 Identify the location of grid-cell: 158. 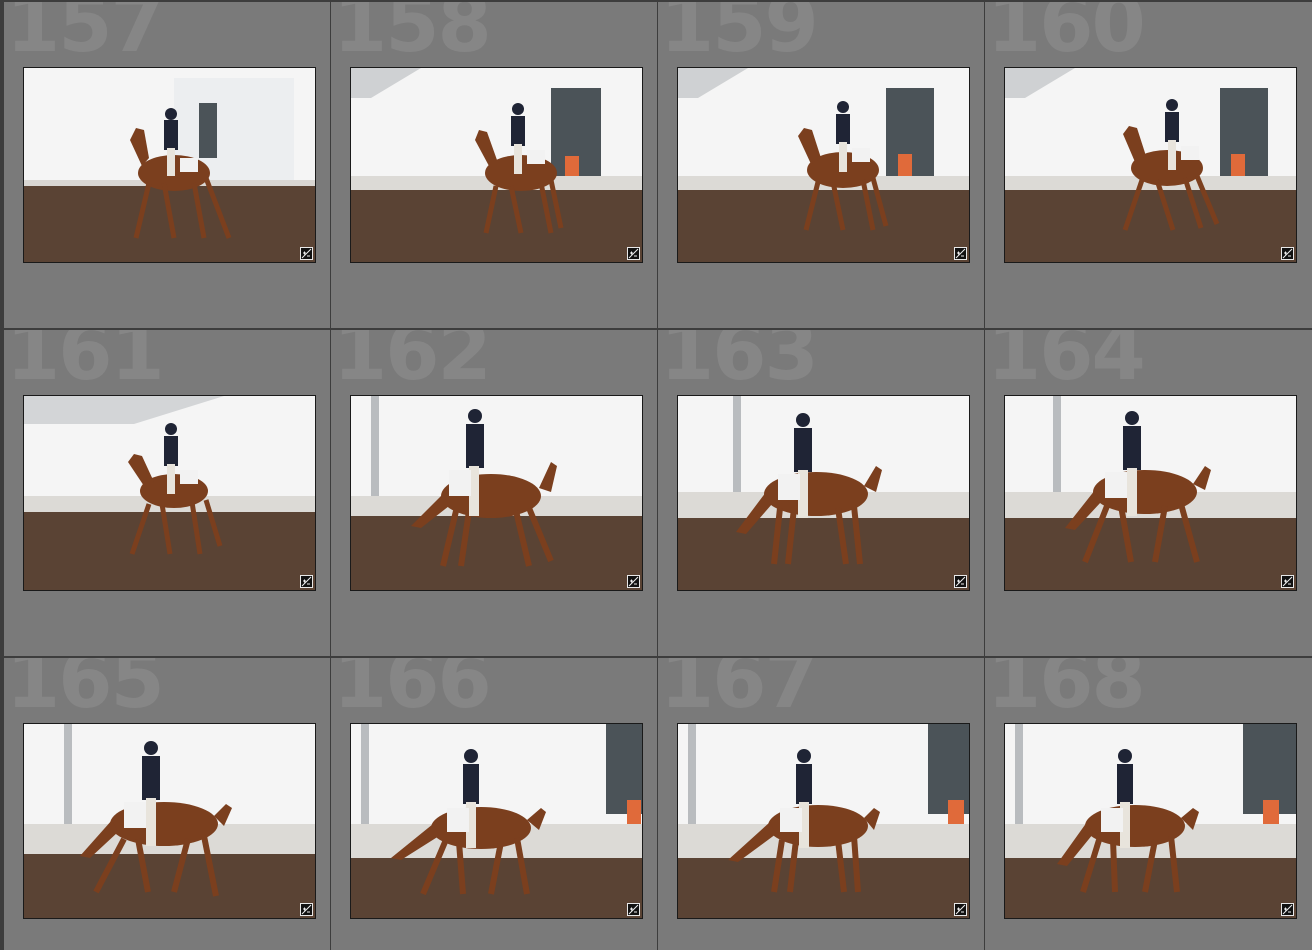
(494, 165).